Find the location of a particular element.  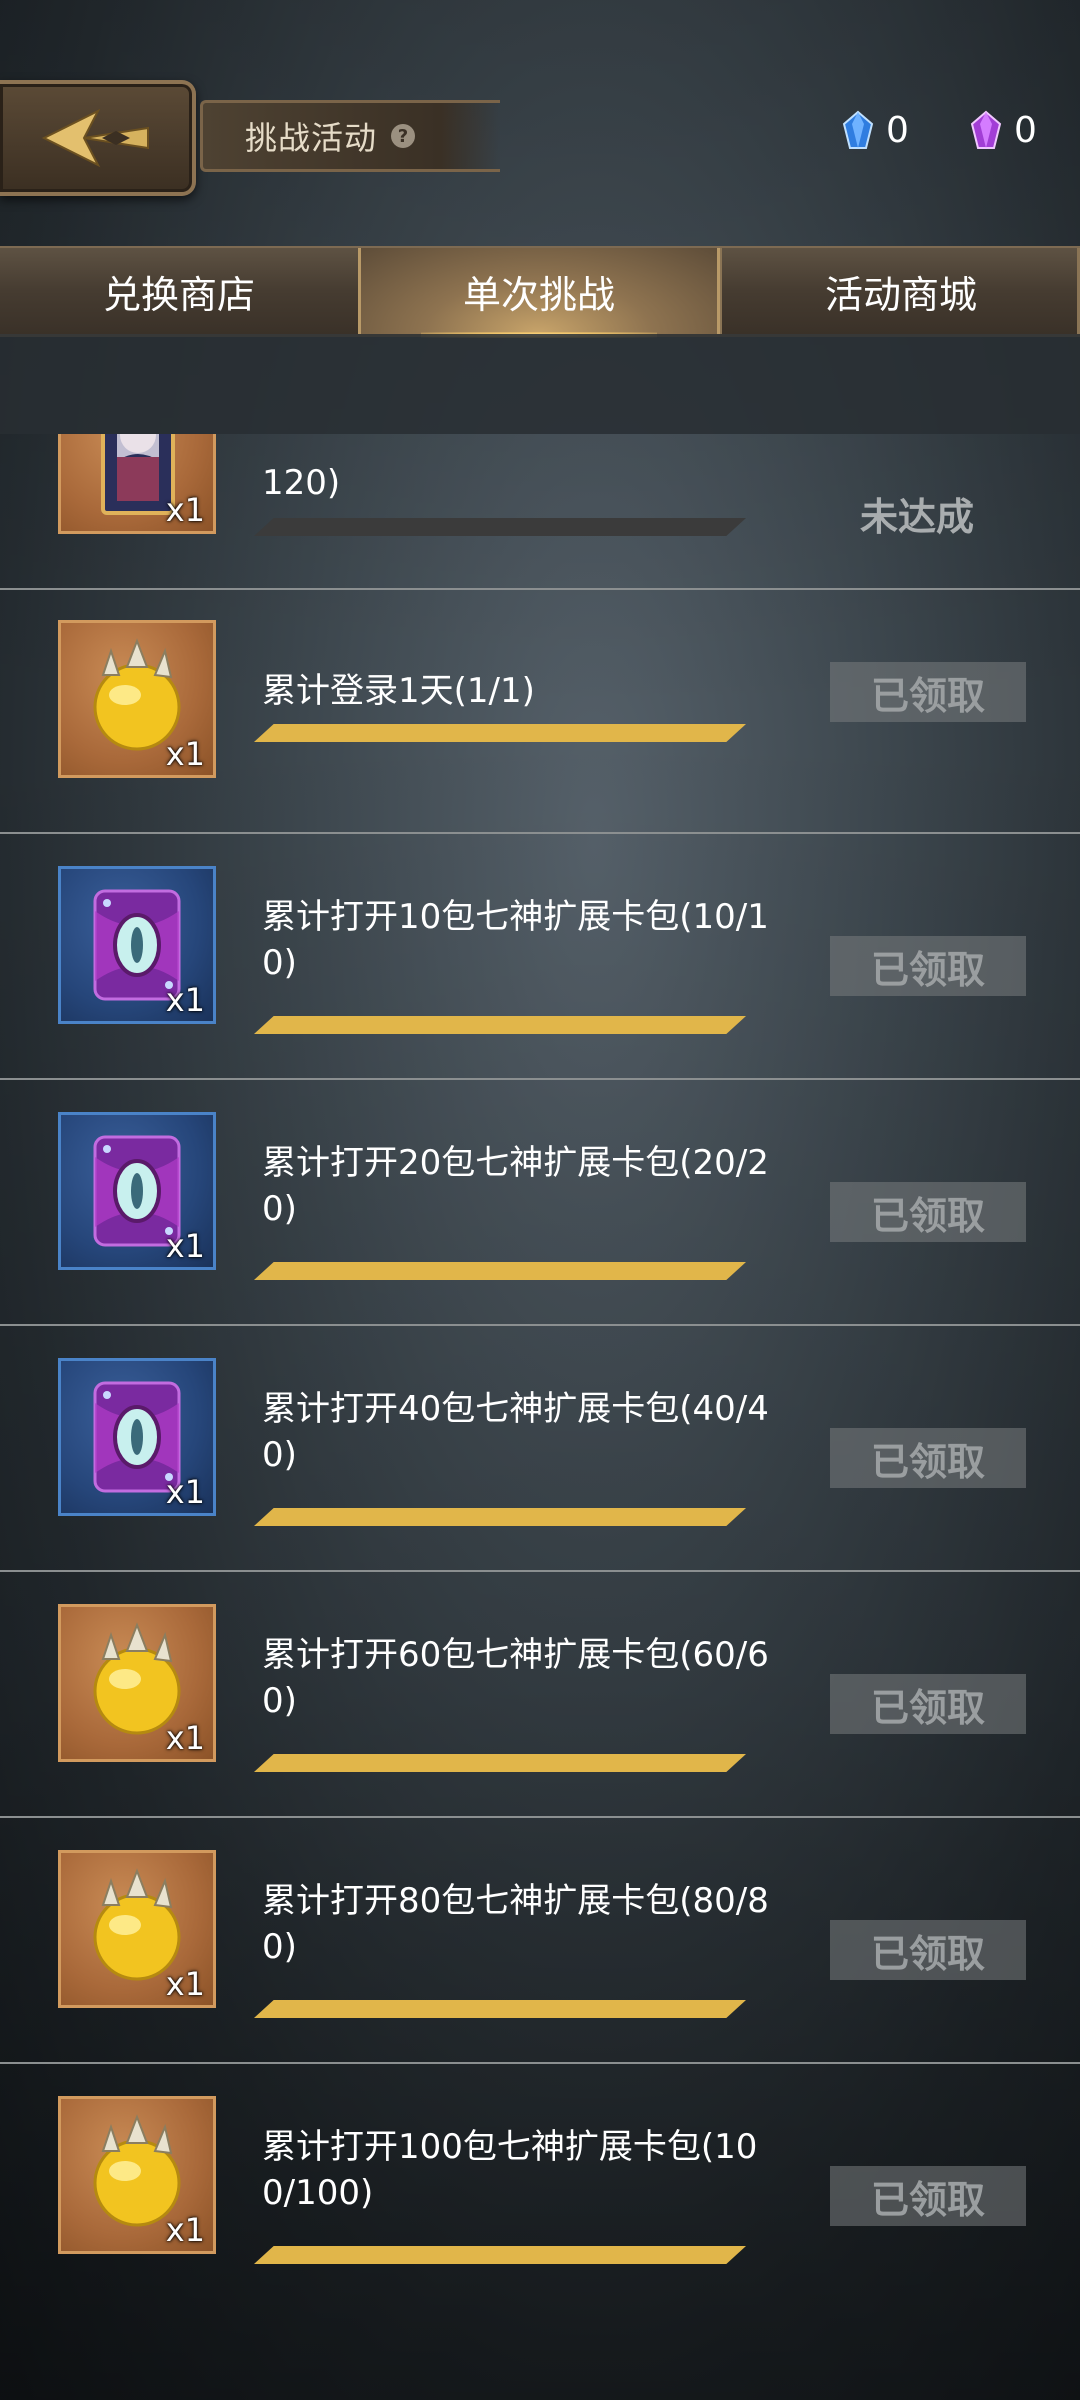

back-button is located at coordinates (98, 138).